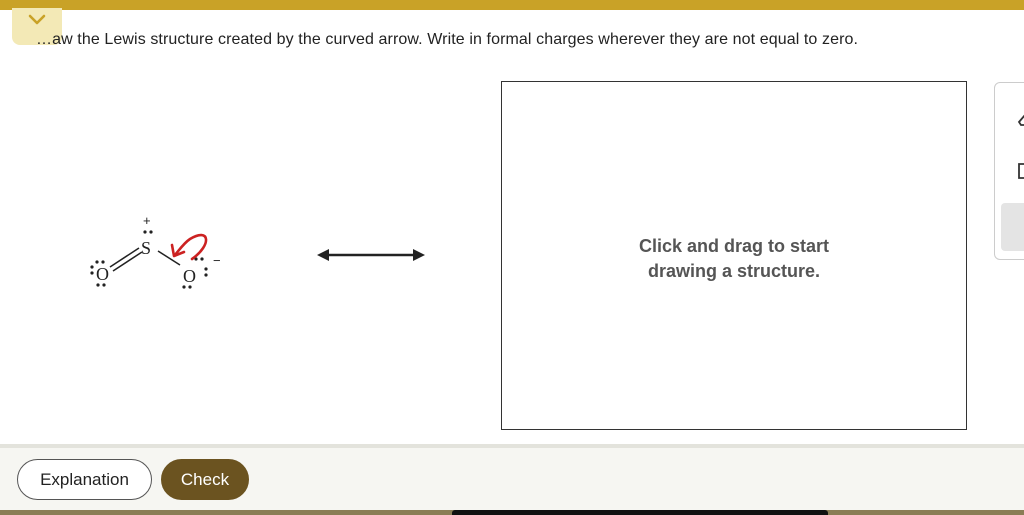  What do you see at coordinates (147, 220) in the screenshot?
I see `charge-plus-sulfur: +` at bounding box center [147, 220].